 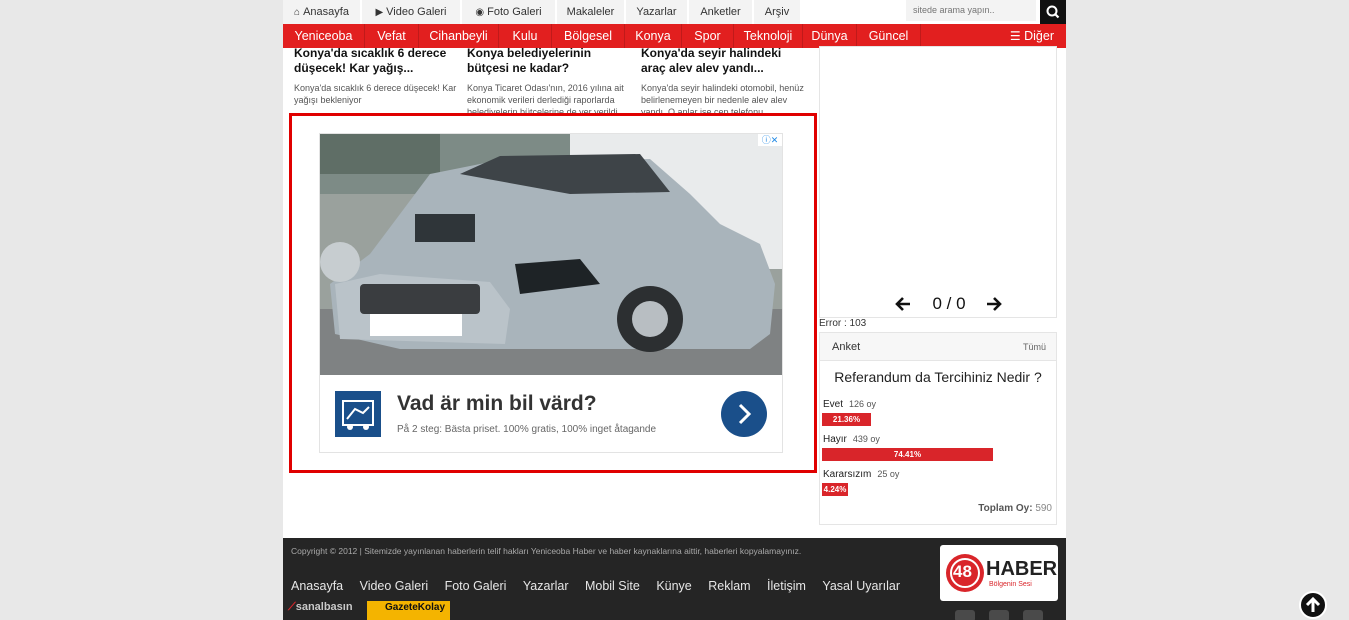 I want to click on car-lift-icon, so click(x=358, y=415).